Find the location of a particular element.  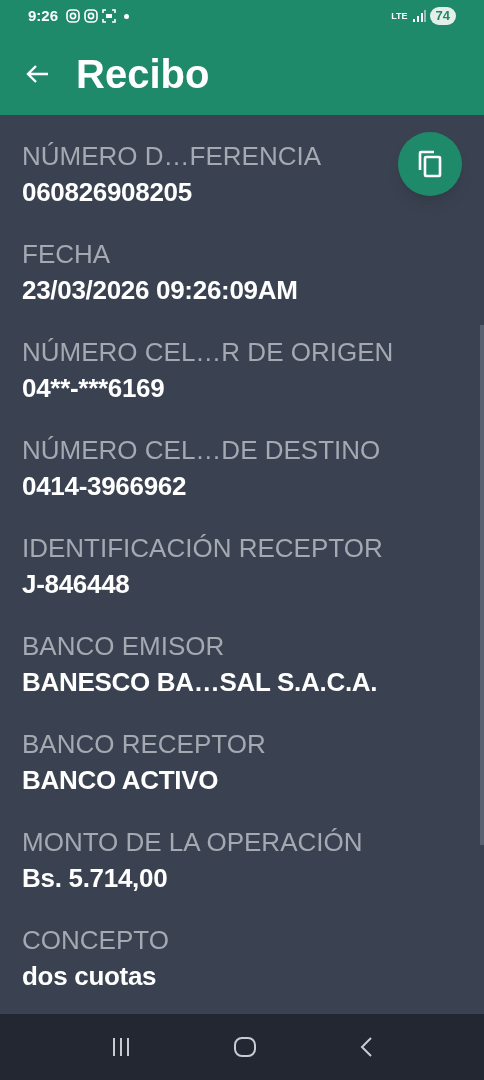

field-label: MONTO DE LA OPERACIÓN is located at coordinates (192, 842).